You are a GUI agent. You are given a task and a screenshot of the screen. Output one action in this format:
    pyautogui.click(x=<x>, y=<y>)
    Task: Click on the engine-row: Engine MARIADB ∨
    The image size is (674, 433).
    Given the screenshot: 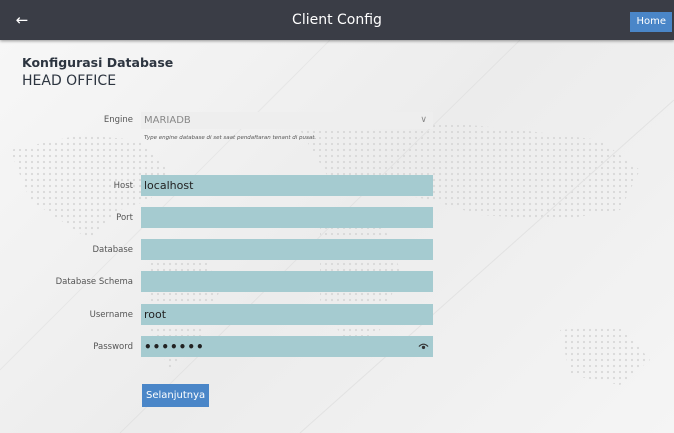 What is the action you would take?
    pyautogui.click(x=337, y=123)
    